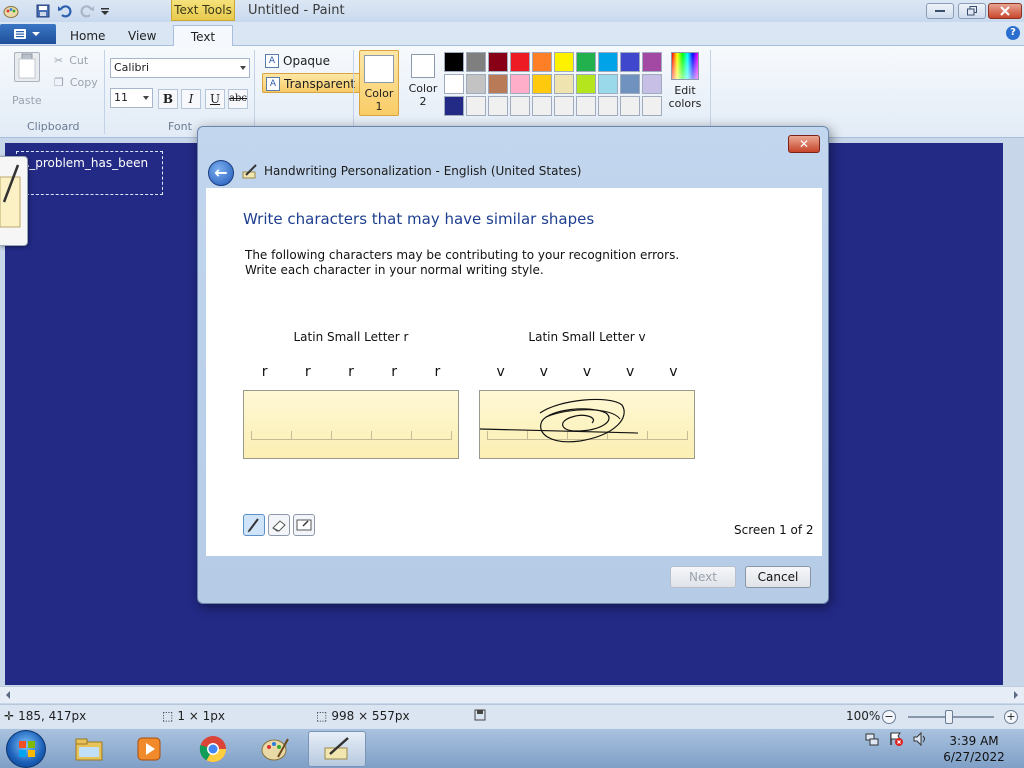  Describe the element at coordinates (142, 36) in the screenshot. I see `tab-view: View` at that location.